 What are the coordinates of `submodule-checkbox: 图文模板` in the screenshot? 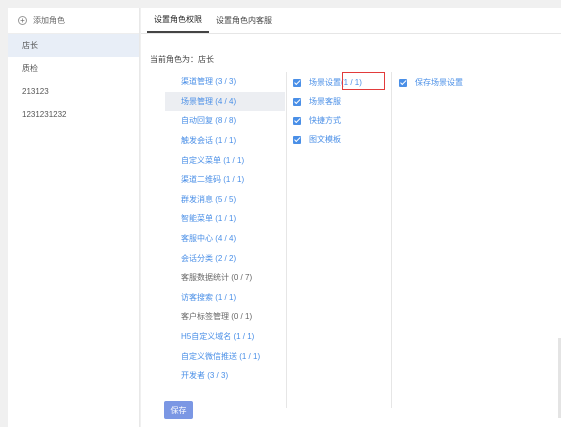 It's located at (341, 139).